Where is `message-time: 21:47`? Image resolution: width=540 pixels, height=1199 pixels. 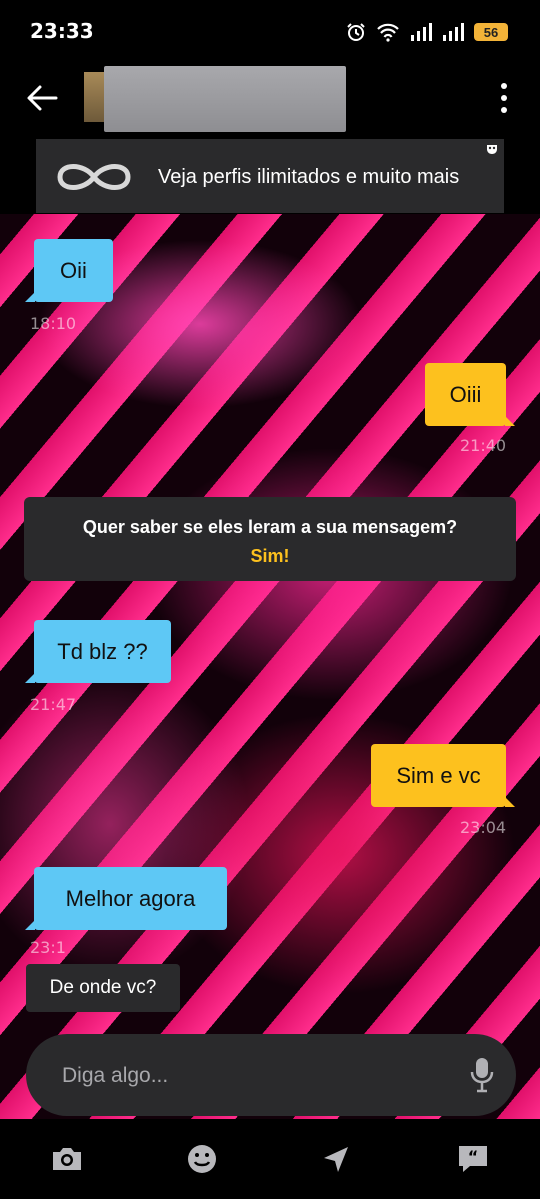
message-time: 21:47 is located at coordinates (53, 704).